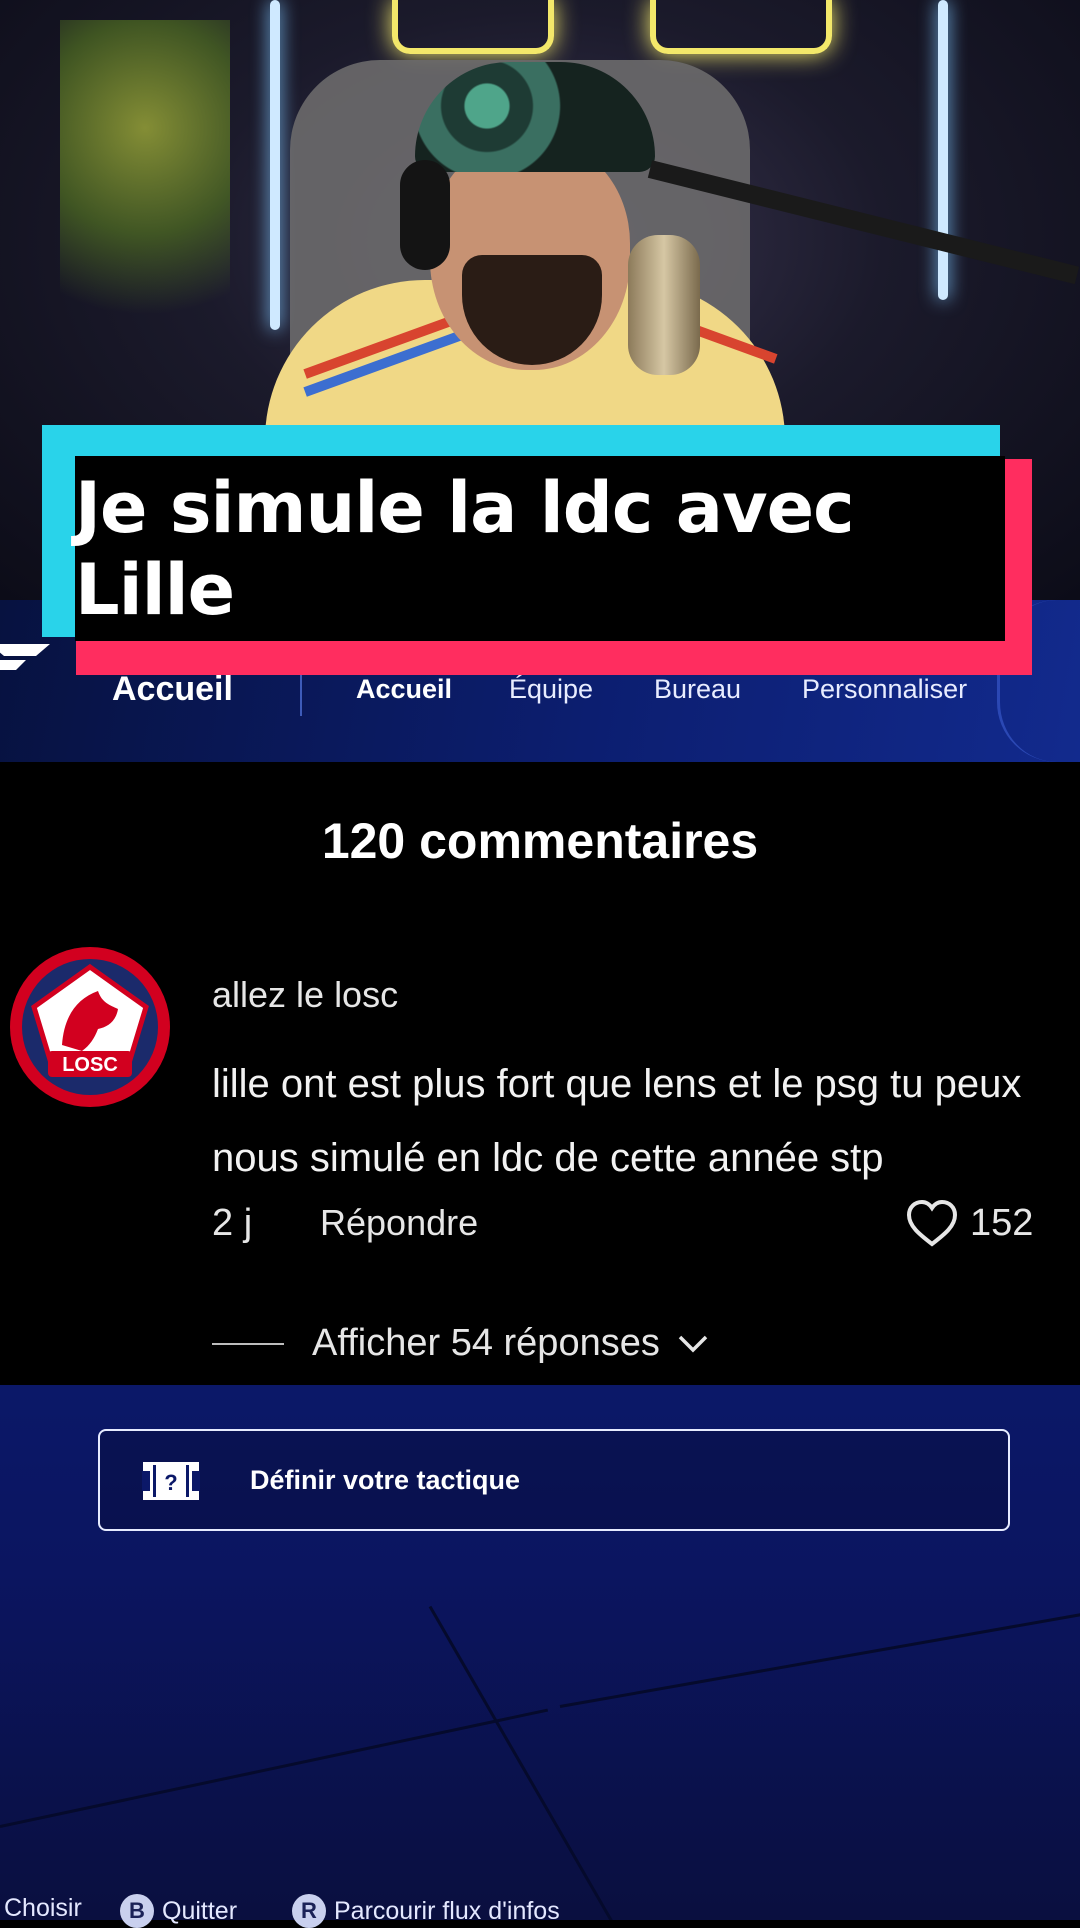 The height and width of the screenshot is (1928, 1080). Describe the element at coordinates (540, 841) in the screenshot. I see `comments-count-heading: 120 commentaires` at that location.